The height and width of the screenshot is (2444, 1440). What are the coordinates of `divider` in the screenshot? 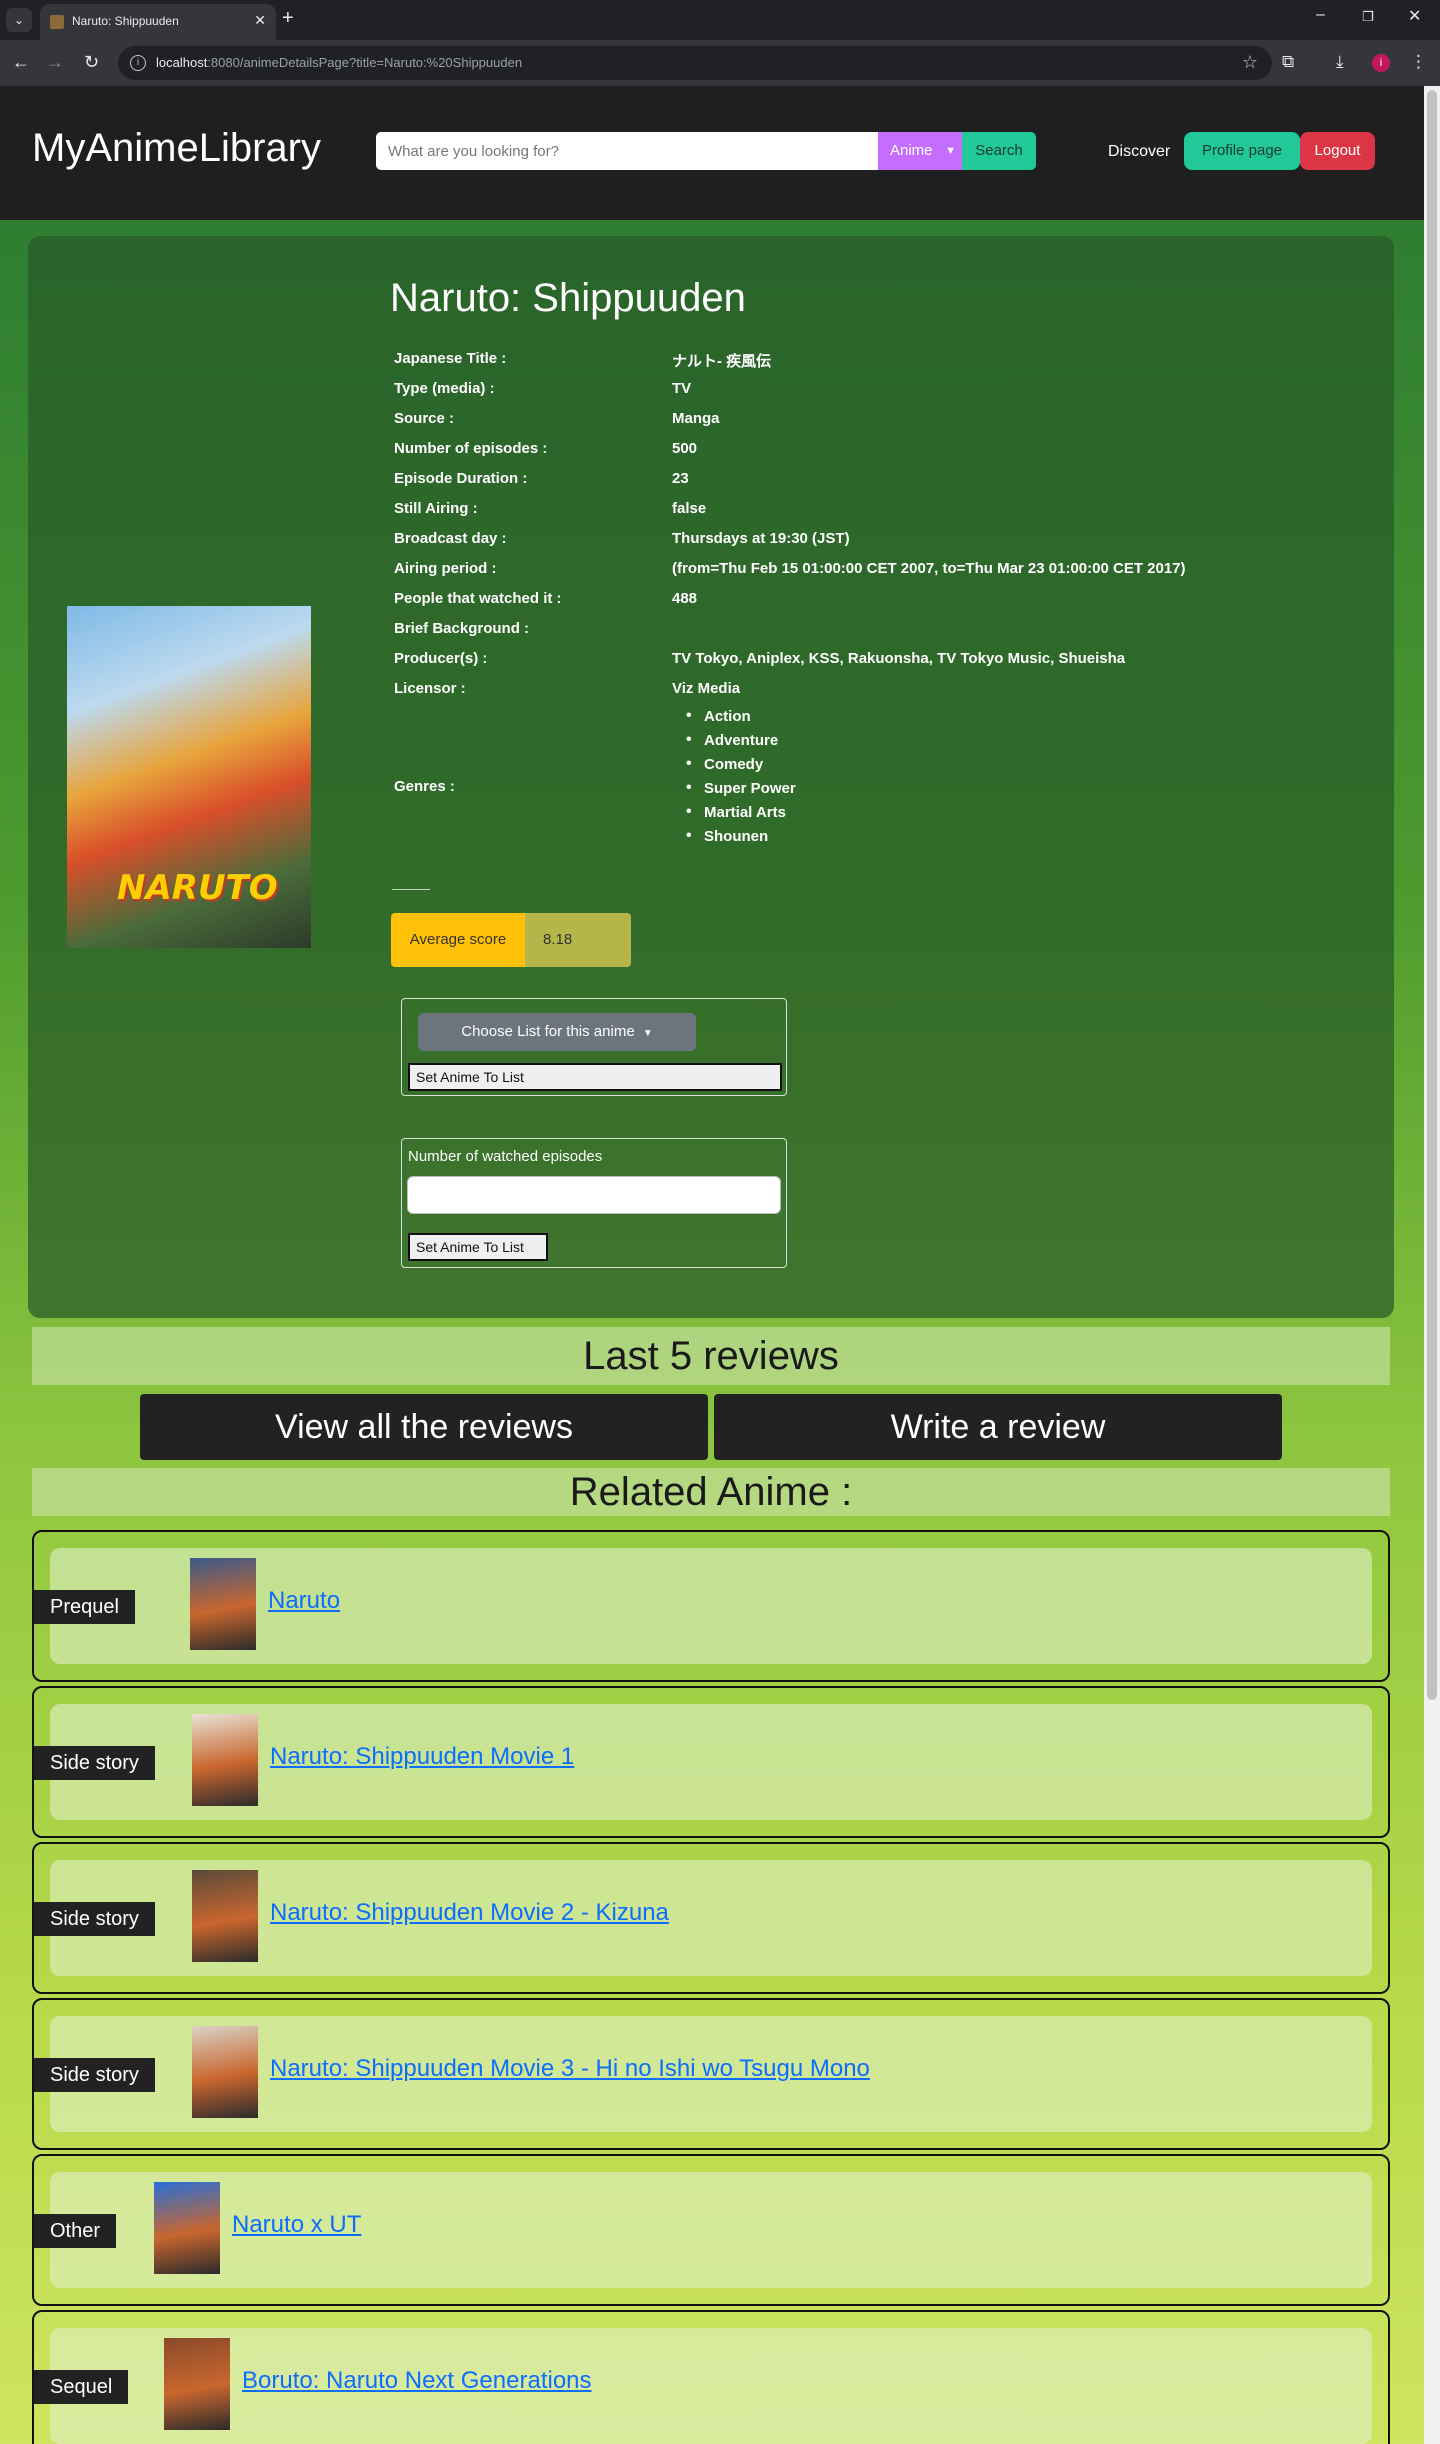 It's located at (411, 889).